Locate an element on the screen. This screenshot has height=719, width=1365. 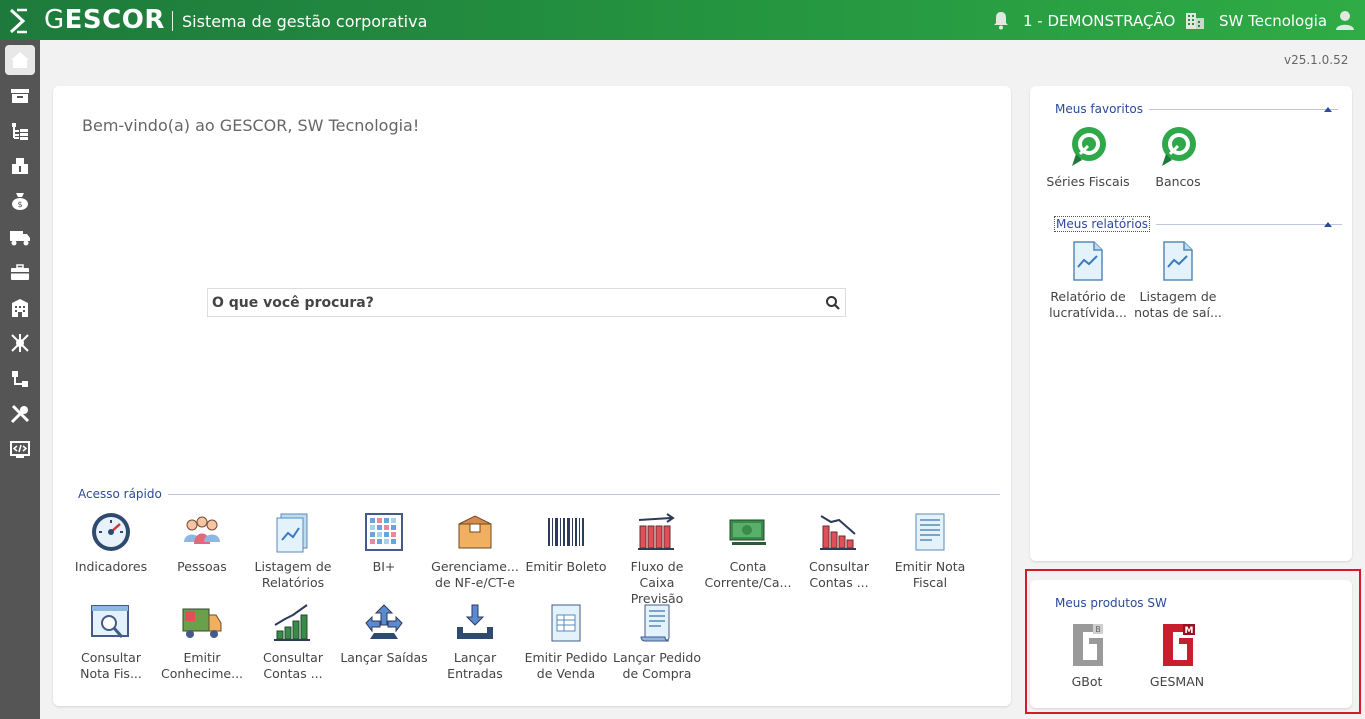
invoice-icon is located at coordinates (930, 532).